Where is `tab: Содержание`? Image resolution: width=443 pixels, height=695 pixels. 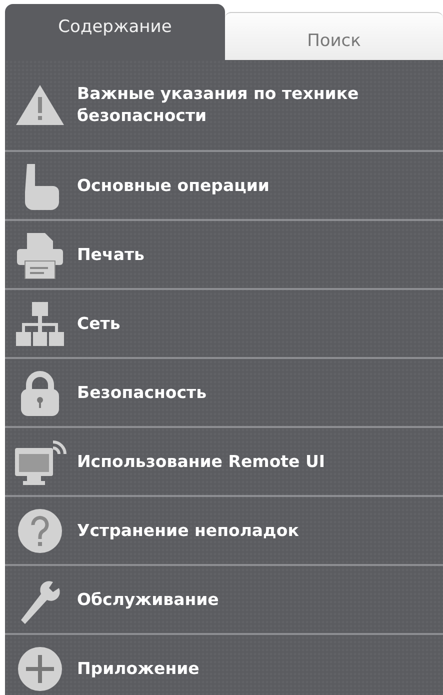
tab: Содержание is located at coordinates (115, 32).